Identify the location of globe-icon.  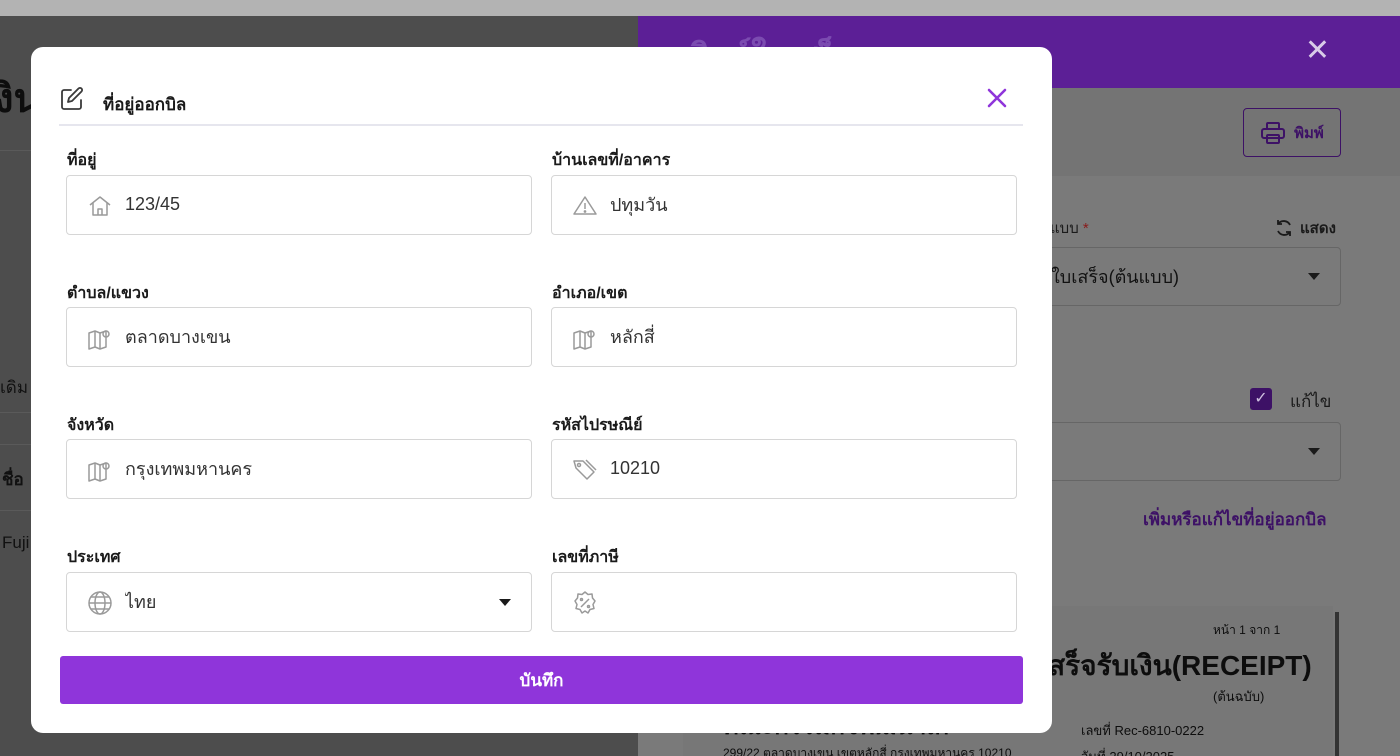
(100, 603).